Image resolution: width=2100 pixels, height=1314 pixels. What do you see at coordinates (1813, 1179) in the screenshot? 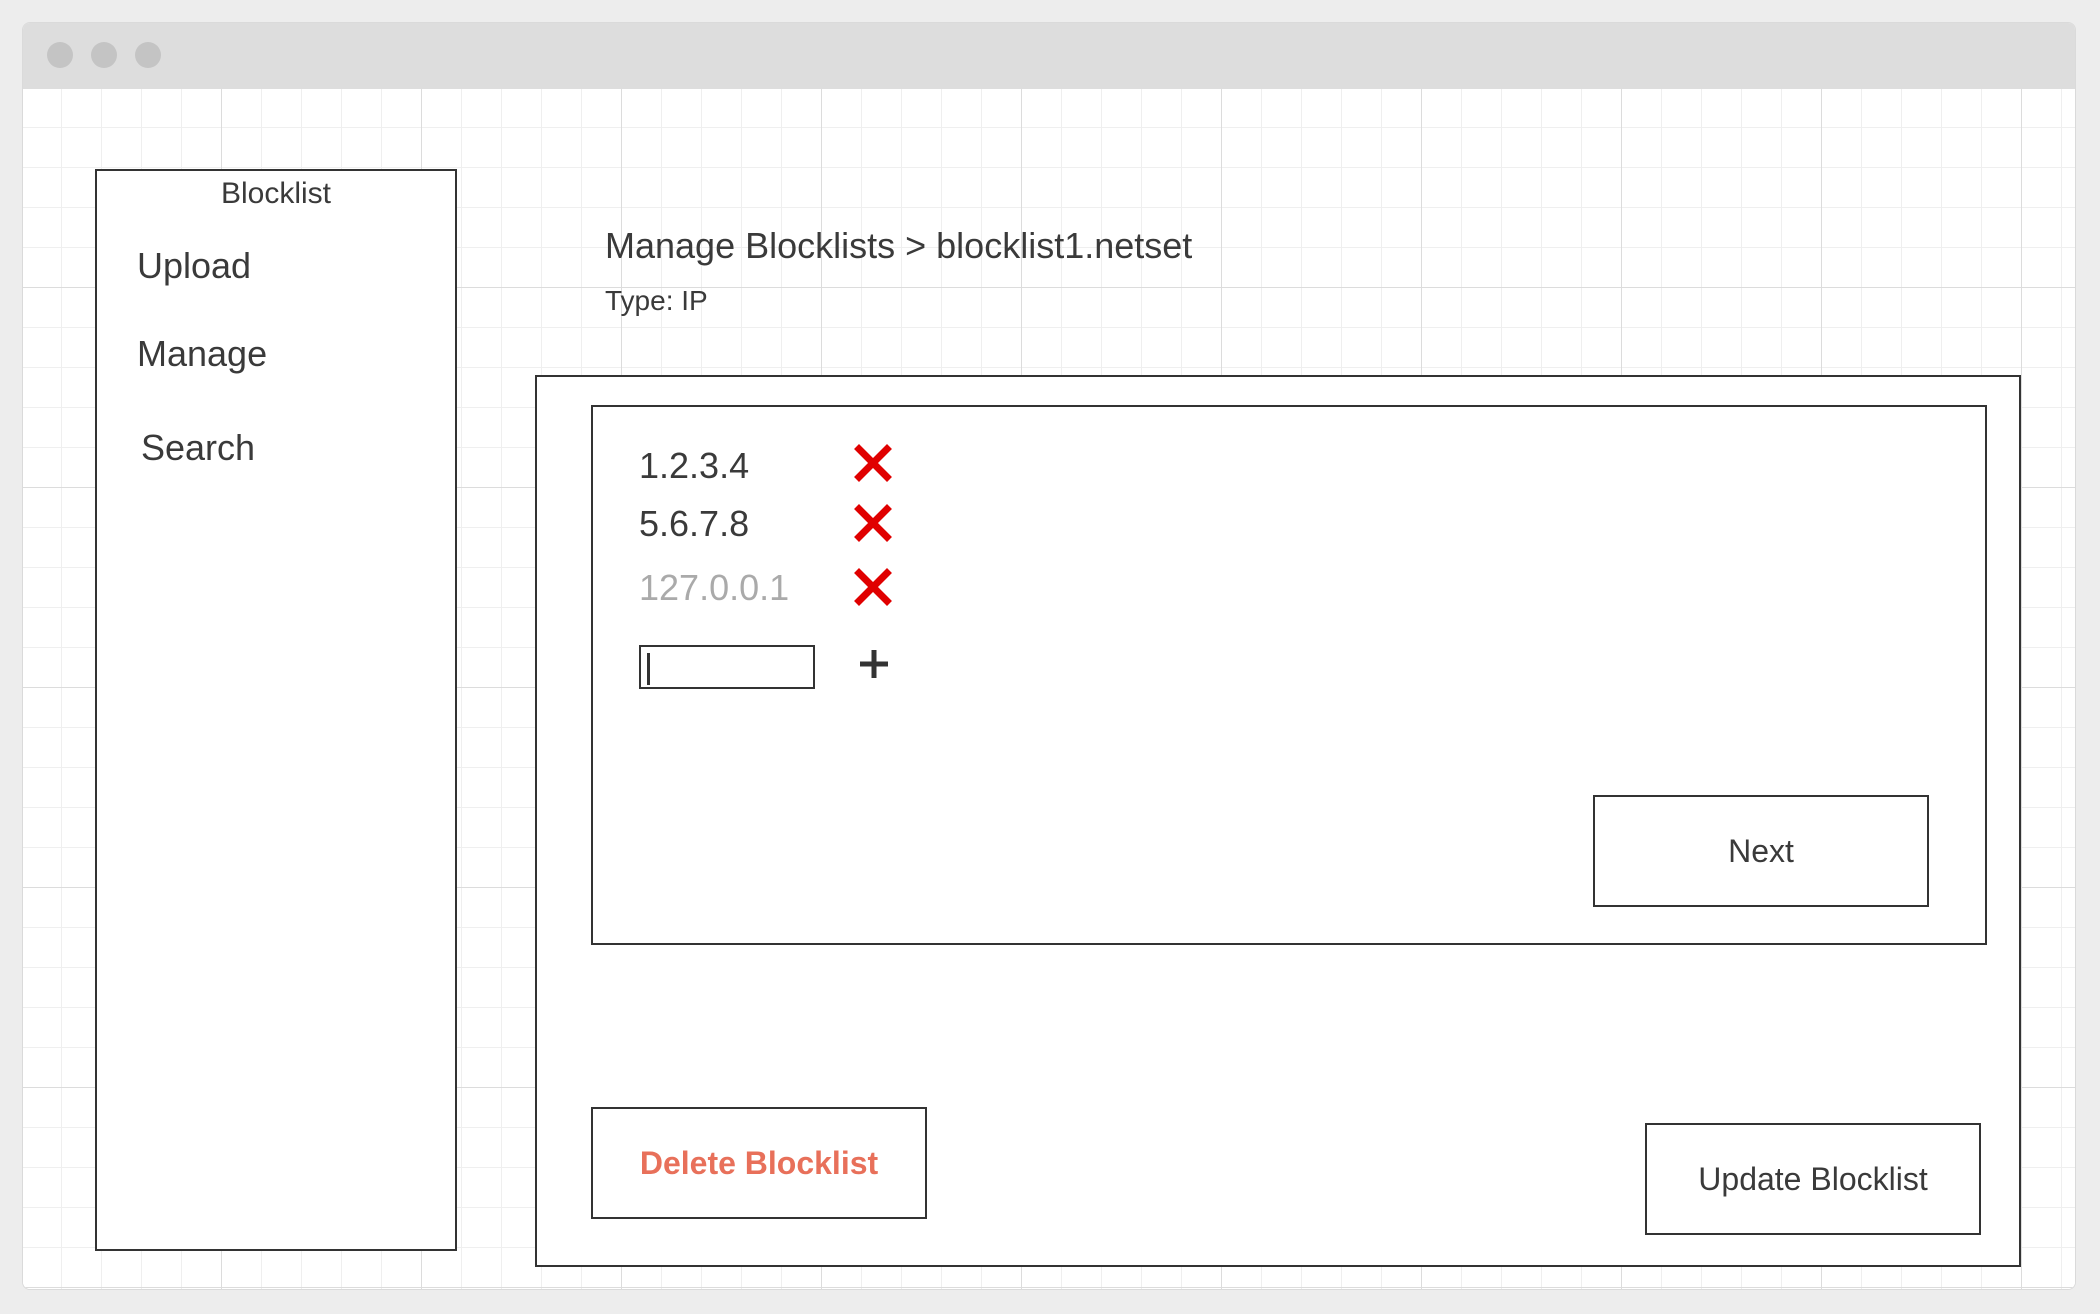
I see `update-blocklist-button: Update Blocklist` at bounding box center [1813, 1179].